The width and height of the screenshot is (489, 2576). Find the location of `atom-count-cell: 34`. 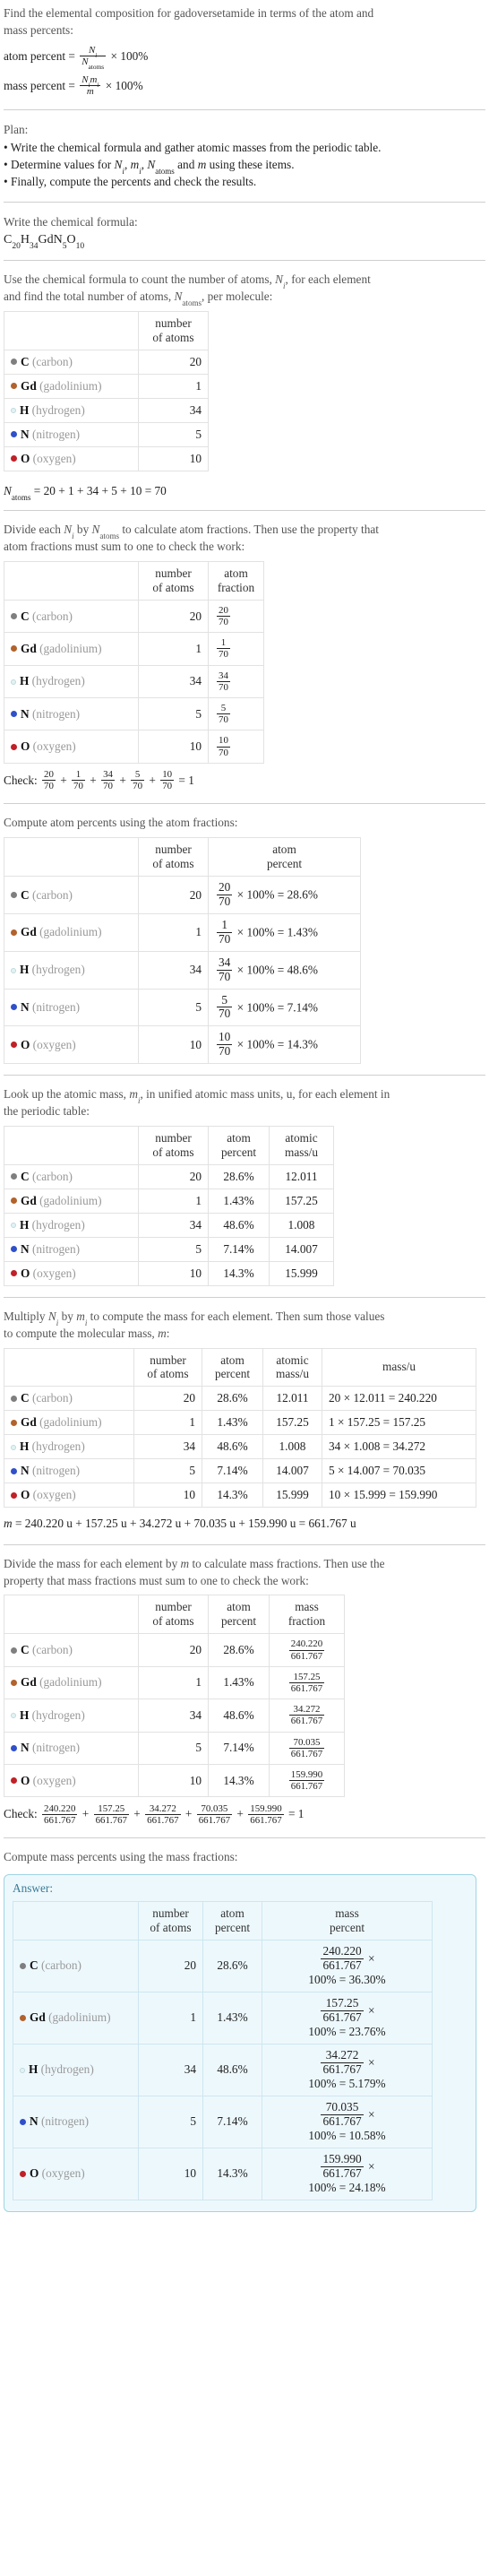

atom-count-cell: 34 is located at coordinates (170, 2069).